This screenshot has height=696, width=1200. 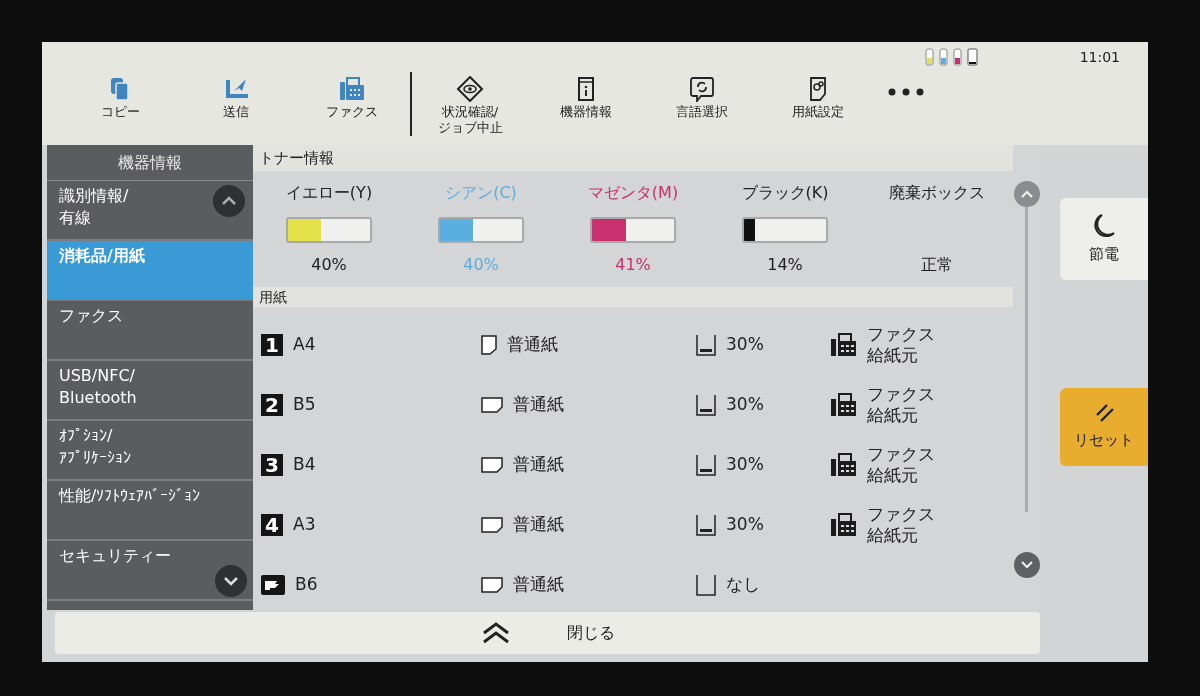 What do you see at coordinates (304, 465) in the screenshot?
I see `paper-size: B4` at bounding box center [304, 465].